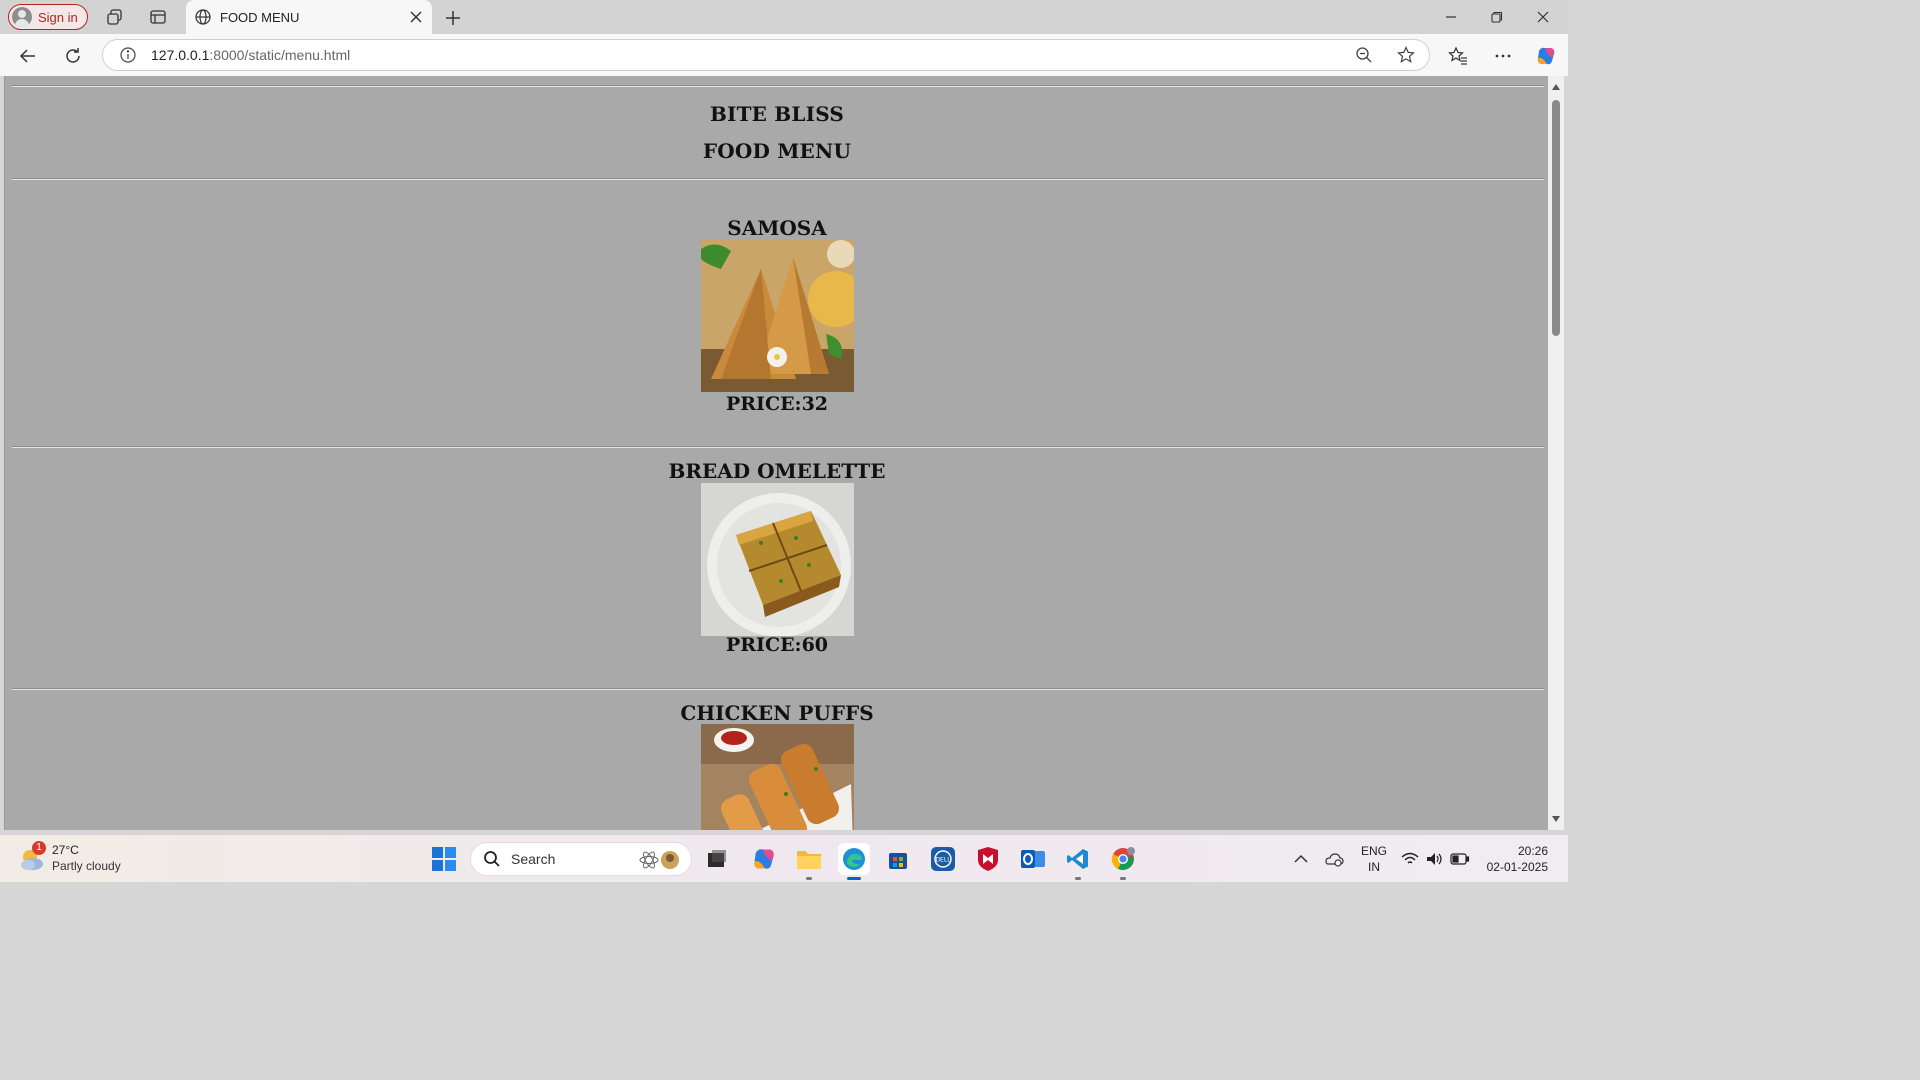 The width and height of the screenshot is (1920, 1080). Describe the element at coordinates (86, 866) in the screenshot. I see `weather-condition: Partly cloudy` at that location.